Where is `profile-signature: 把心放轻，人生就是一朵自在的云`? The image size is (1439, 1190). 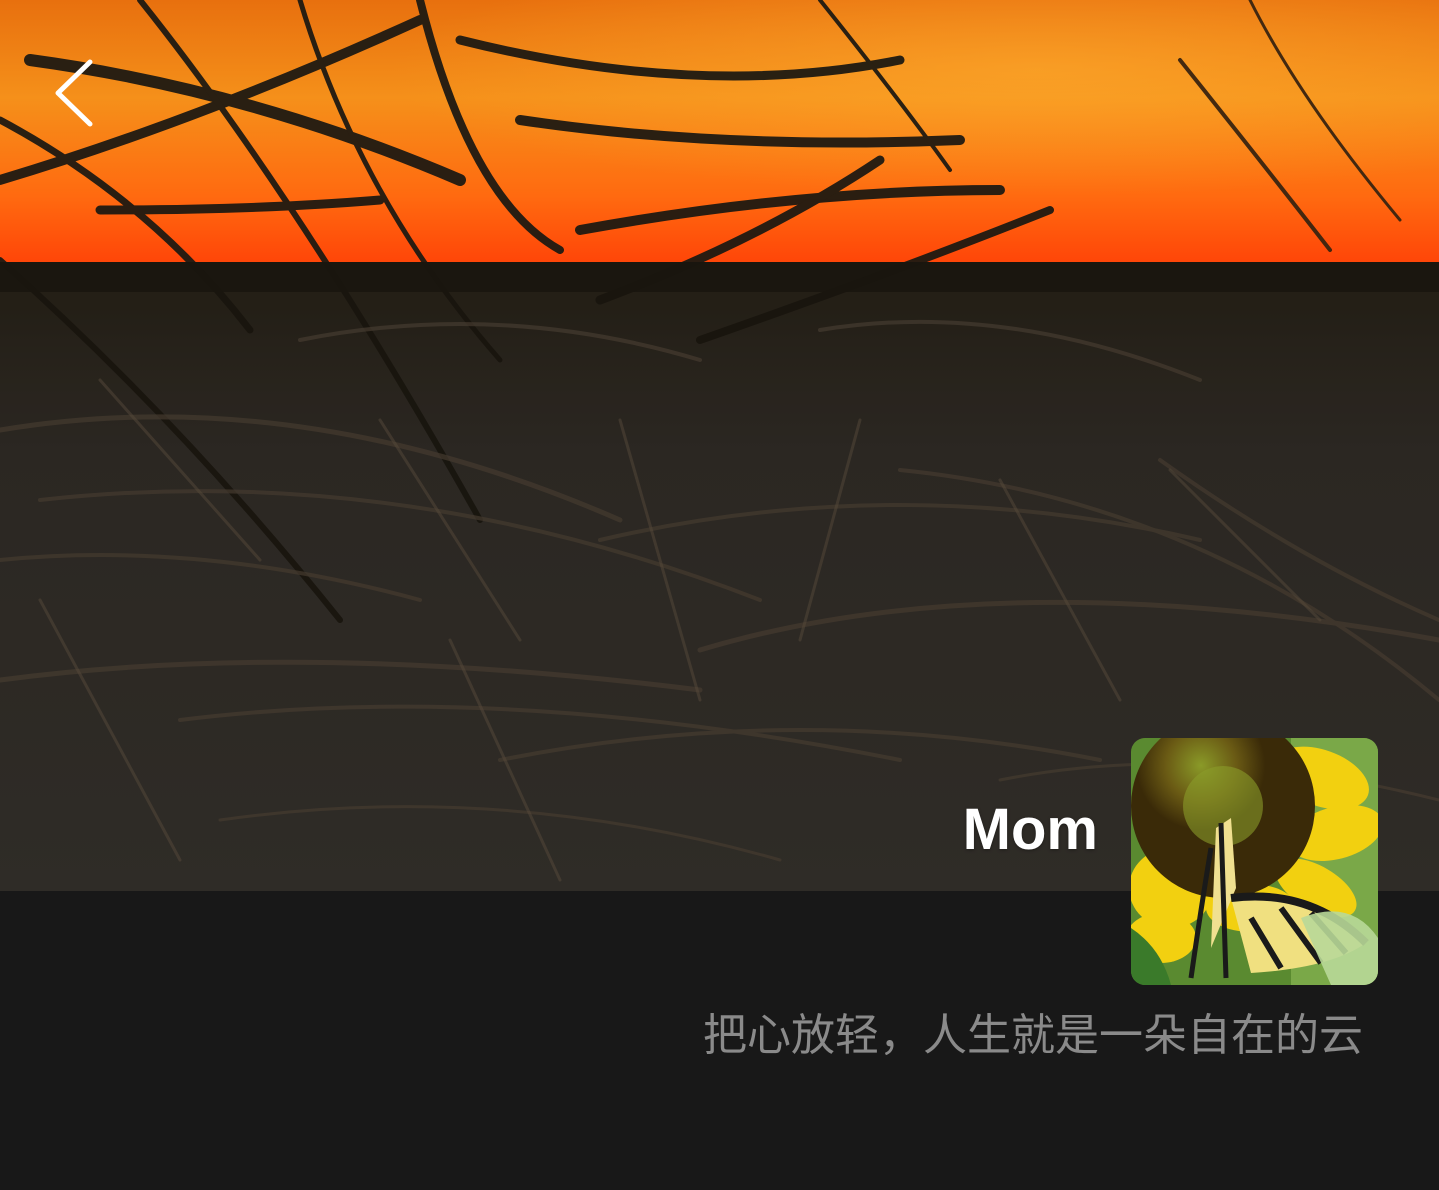
profile-signature: 把心放轻，人生就是一朵自在的云 is located at coordinates (1033, 1035).